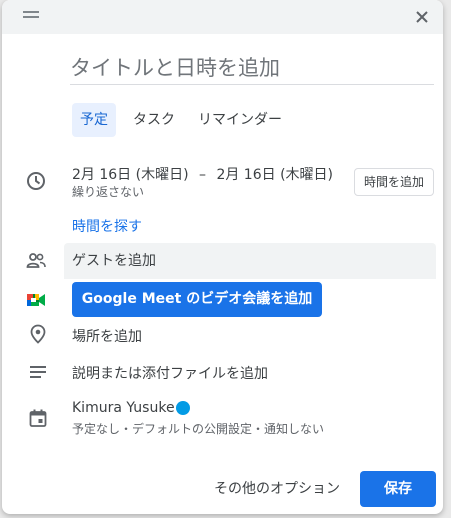  I want to click on repeat-option: 繰り返さない, so click(108, 191).